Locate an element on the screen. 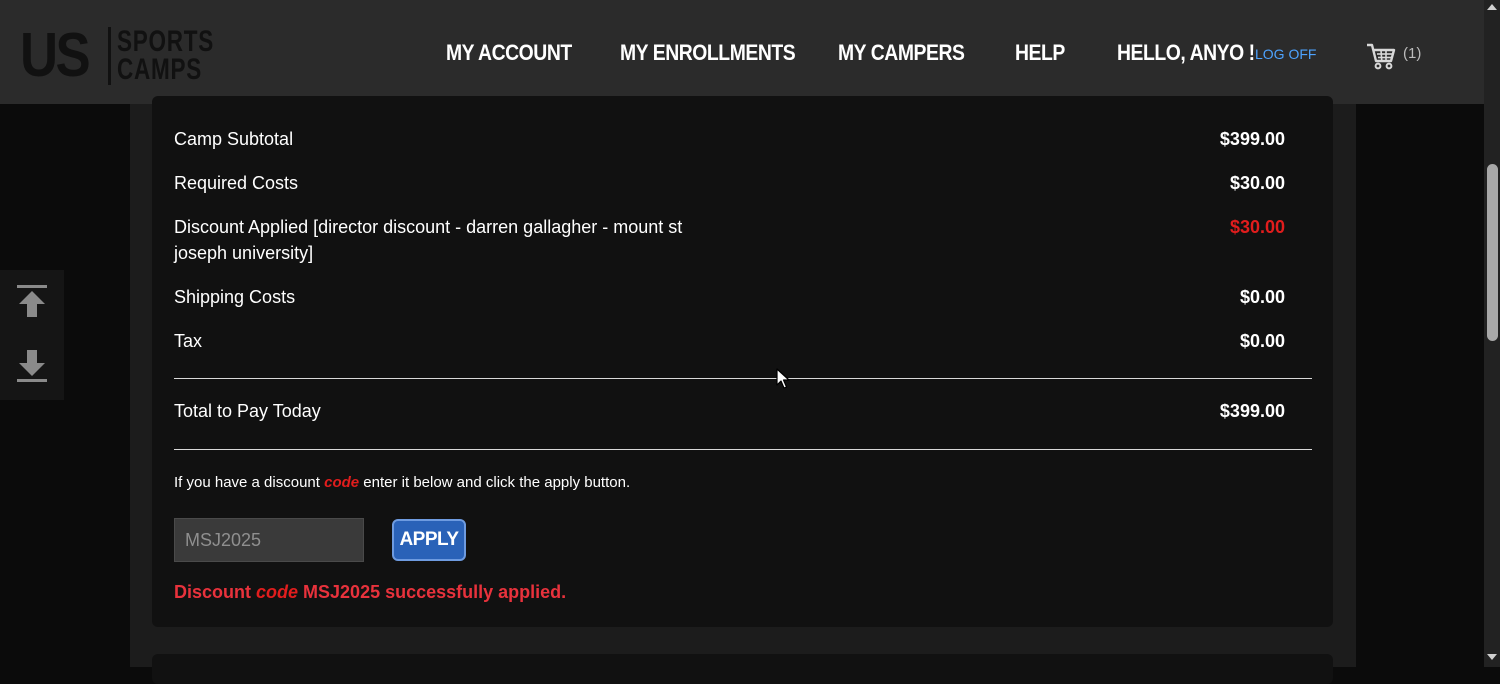 This screenshot has width=1500, height=684. camp-subtotal-value: $399.00 is located at coordinates (1252, 139).